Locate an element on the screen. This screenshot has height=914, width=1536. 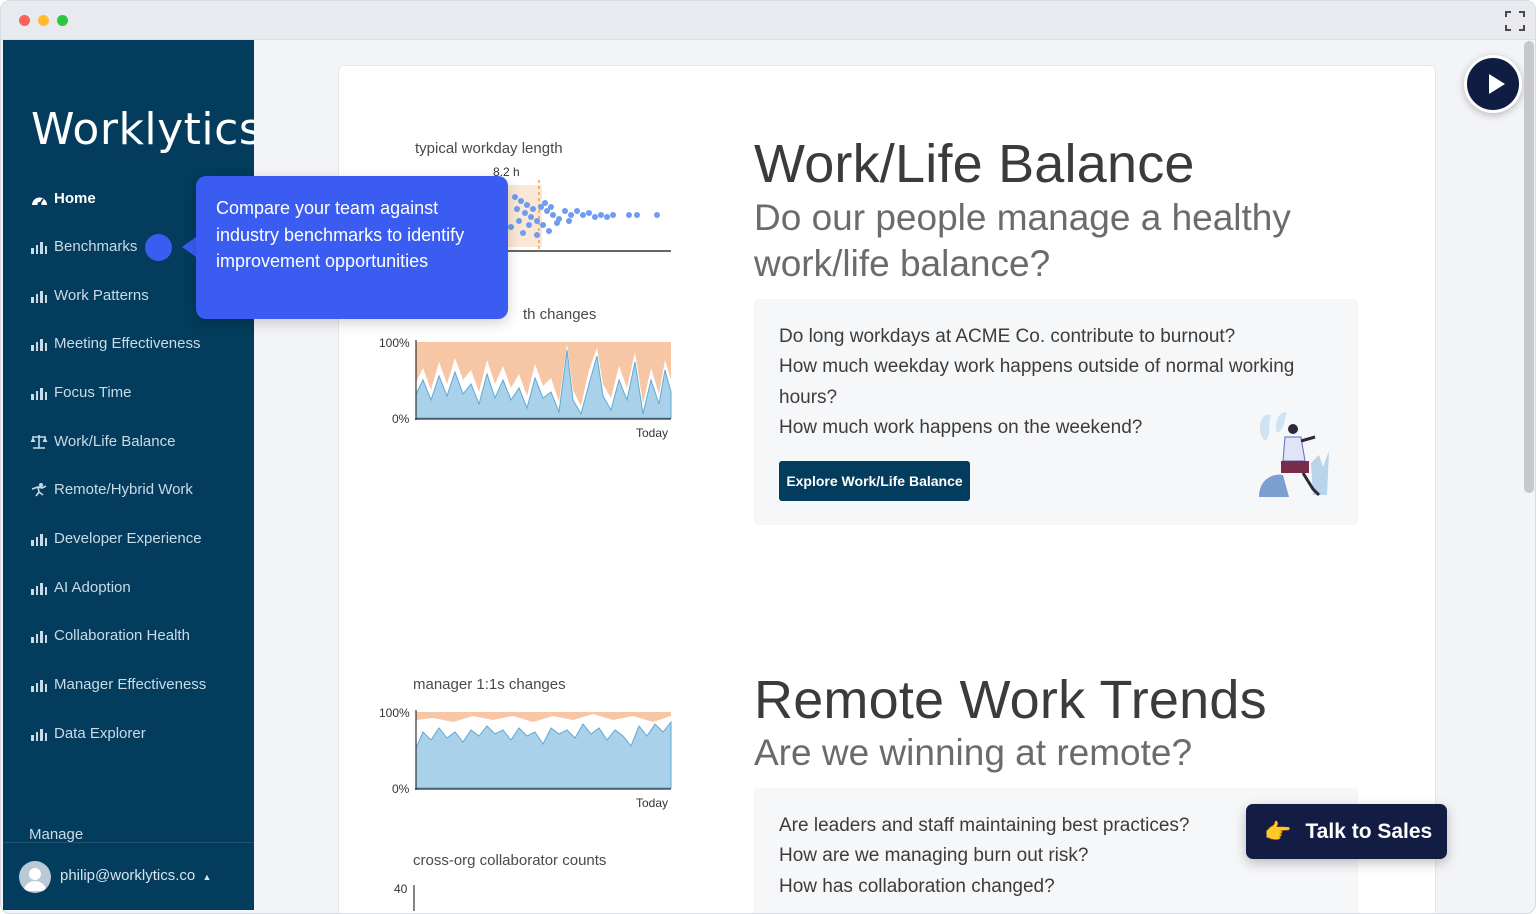
play-video-button is located at coordinates (1493, 84).